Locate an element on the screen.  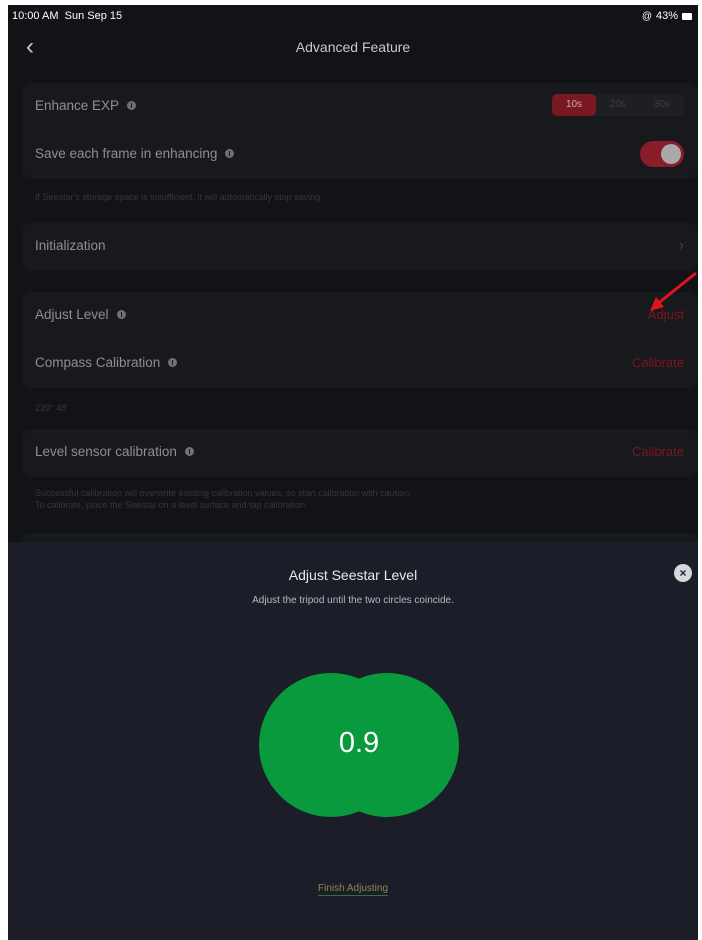
level-sensor-text: Level sensor calibration is located at coordinates (106, 451).